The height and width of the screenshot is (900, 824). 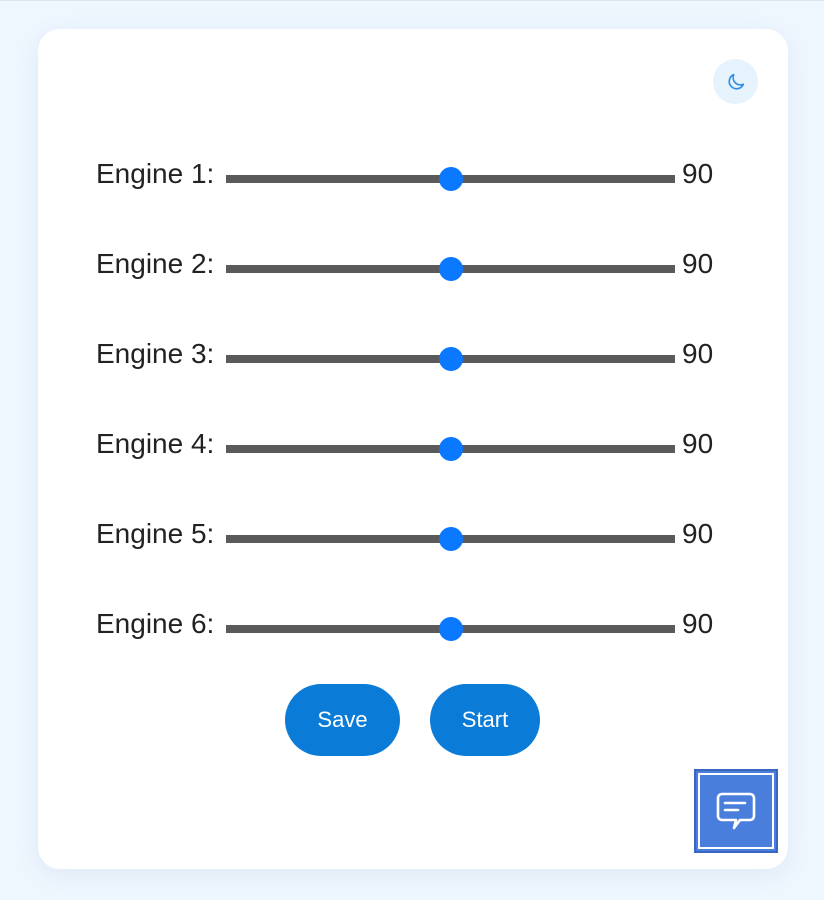 What do you see at coordinates (155, 353) in the screenshot?
I see `engine-label: Engine 3:` at bounding box center [155, 353].